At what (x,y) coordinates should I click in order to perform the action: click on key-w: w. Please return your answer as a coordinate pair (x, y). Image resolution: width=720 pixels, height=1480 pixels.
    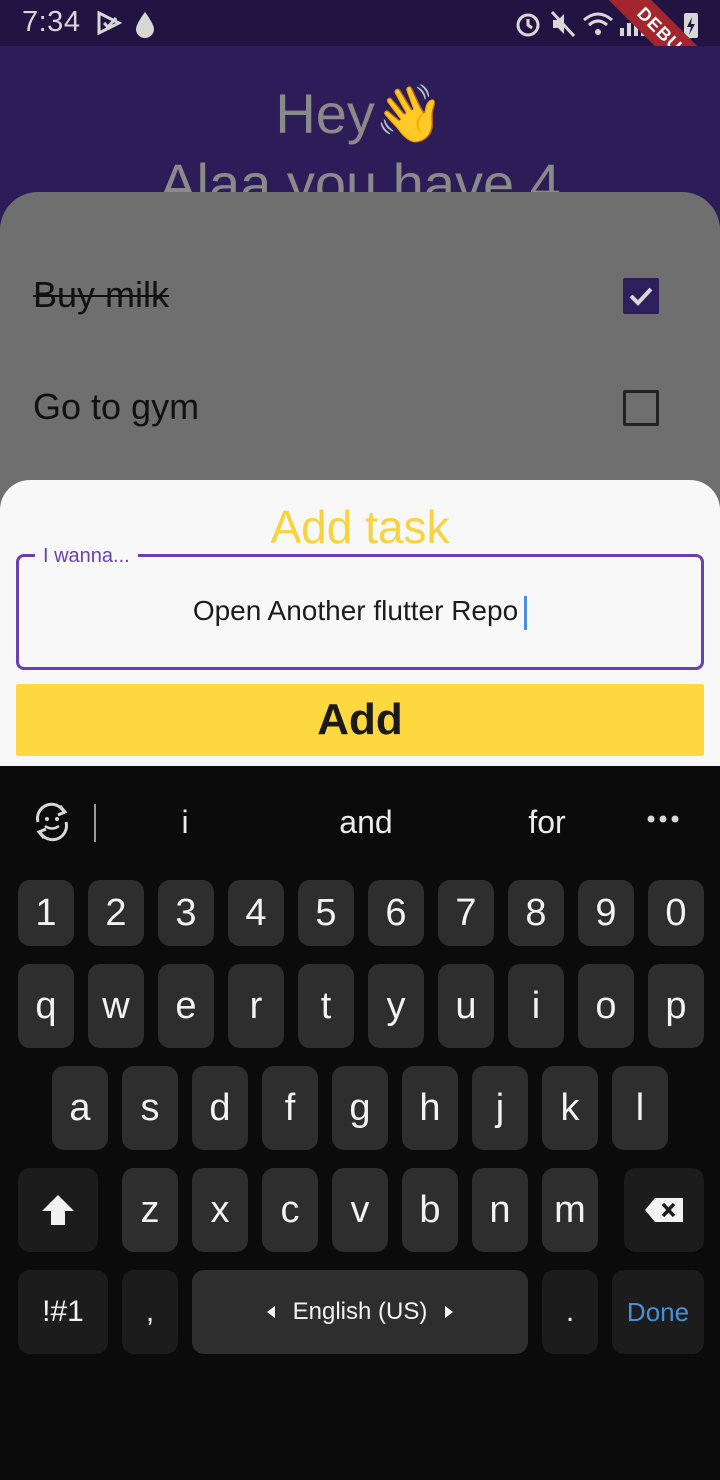
    Looking at the image, I should click on (116, 1006).